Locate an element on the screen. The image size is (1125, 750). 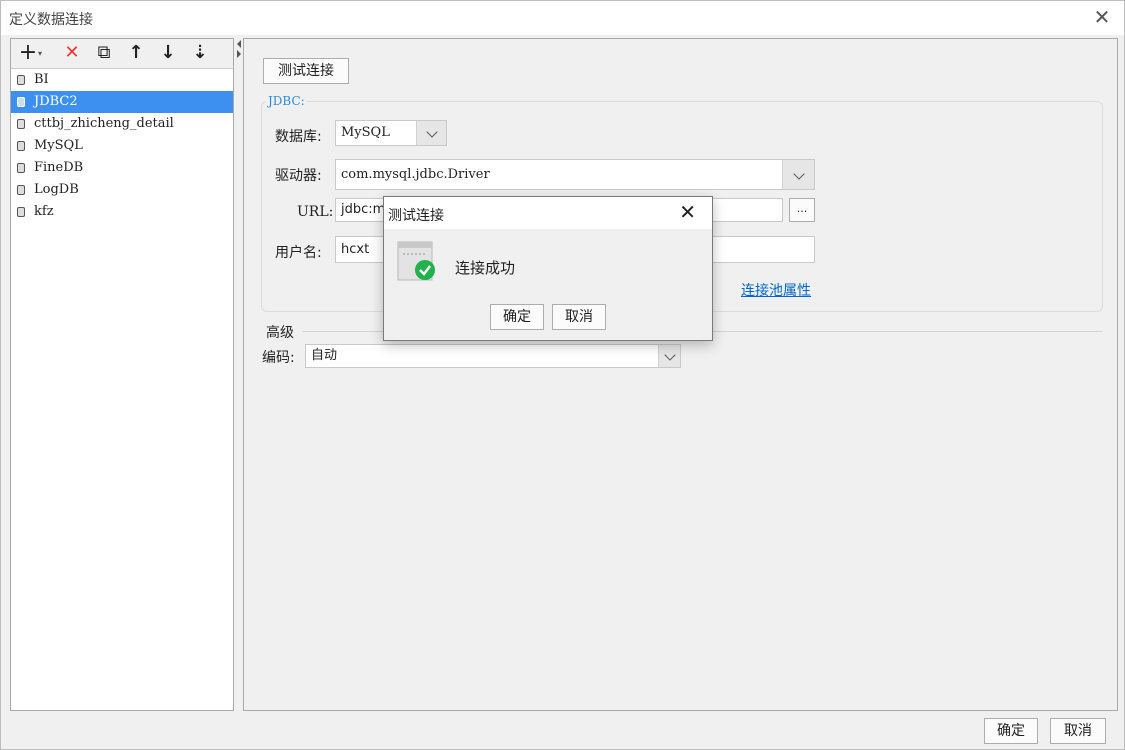
connection-item: BI is located at coordinates (122, 80).